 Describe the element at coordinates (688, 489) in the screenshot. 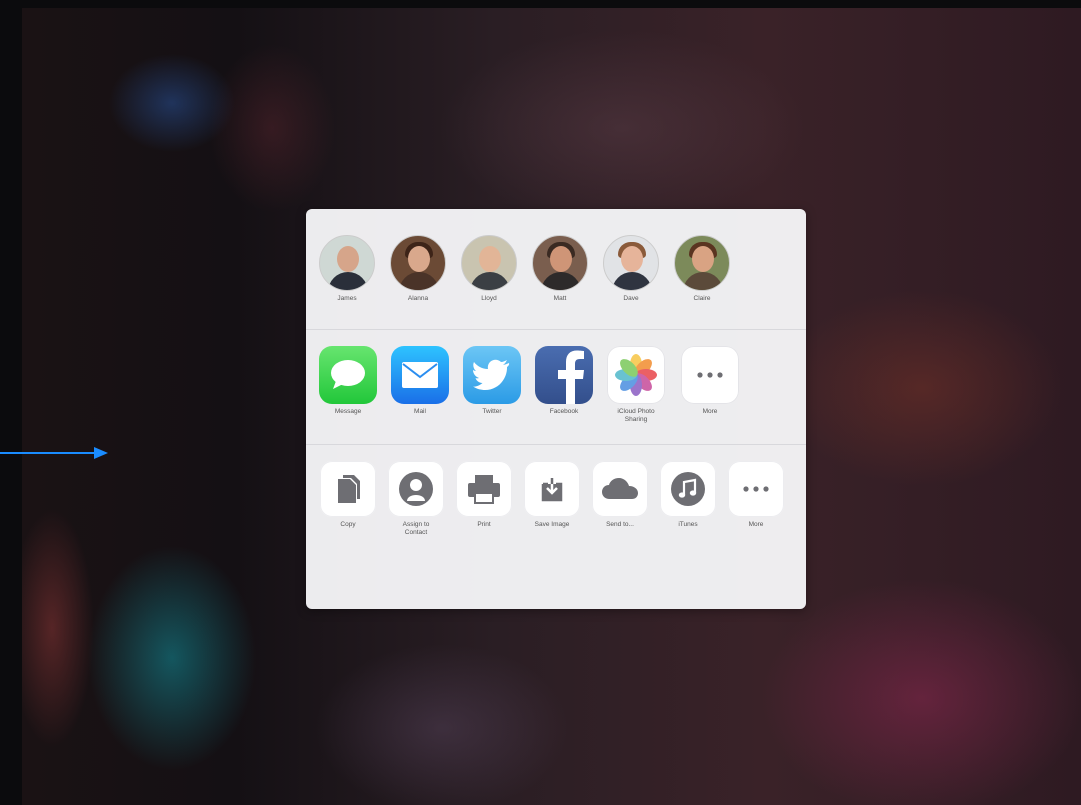

I see `music-note-icon` at that location.